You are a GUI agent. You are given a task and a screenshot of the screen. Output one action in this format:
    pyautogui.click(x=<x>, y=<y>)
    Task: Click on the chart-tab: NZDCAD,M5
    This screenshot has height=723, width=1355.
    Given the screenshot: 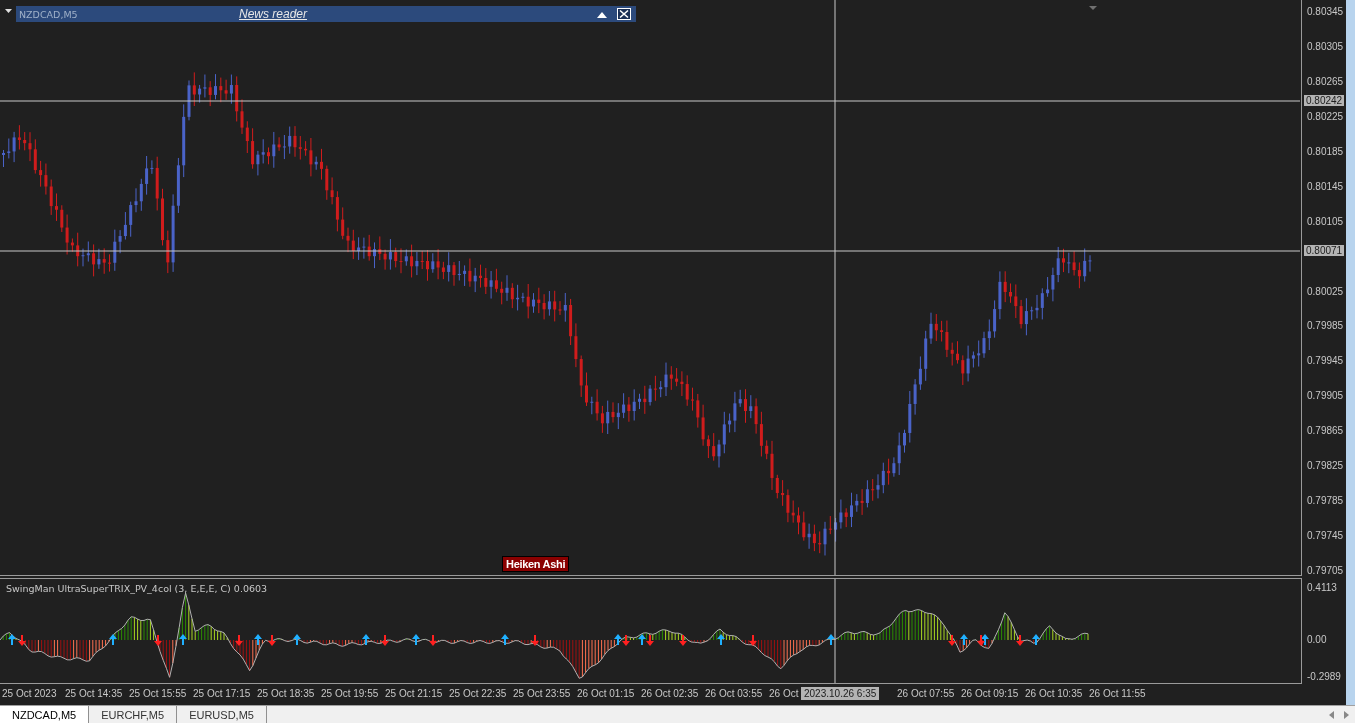 What is the action you would take?
    pyautogui.click(x=45, y=714)
    